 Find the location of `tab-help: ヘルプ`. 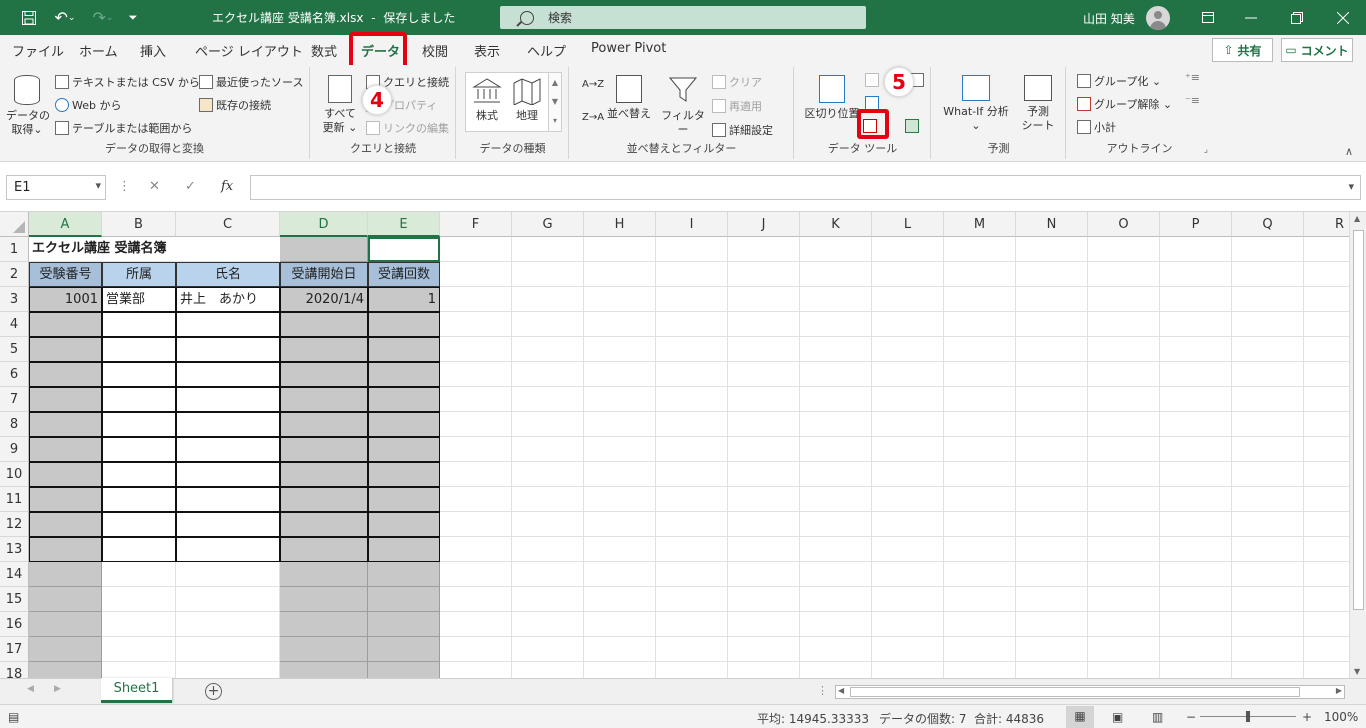

tab-help: ヘルプ is located at coordinates (546, 50).